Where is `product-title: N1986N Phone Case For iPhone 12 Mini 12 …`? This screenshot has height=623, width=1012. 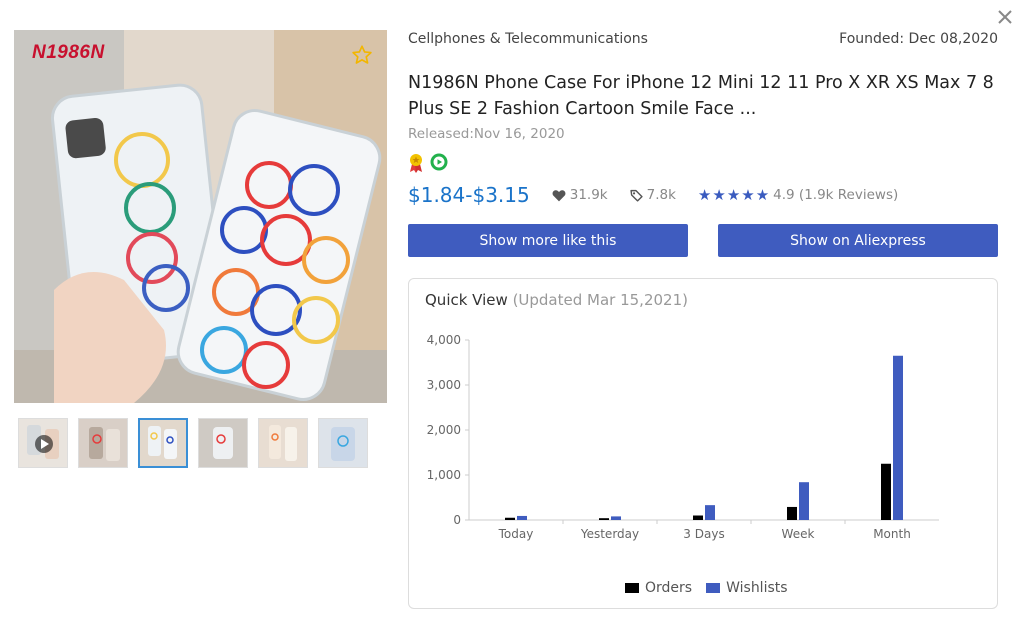 product-title: N1986N Phone Case For iPhone 12 Mini 12 … is located at coordinates (704, 96).